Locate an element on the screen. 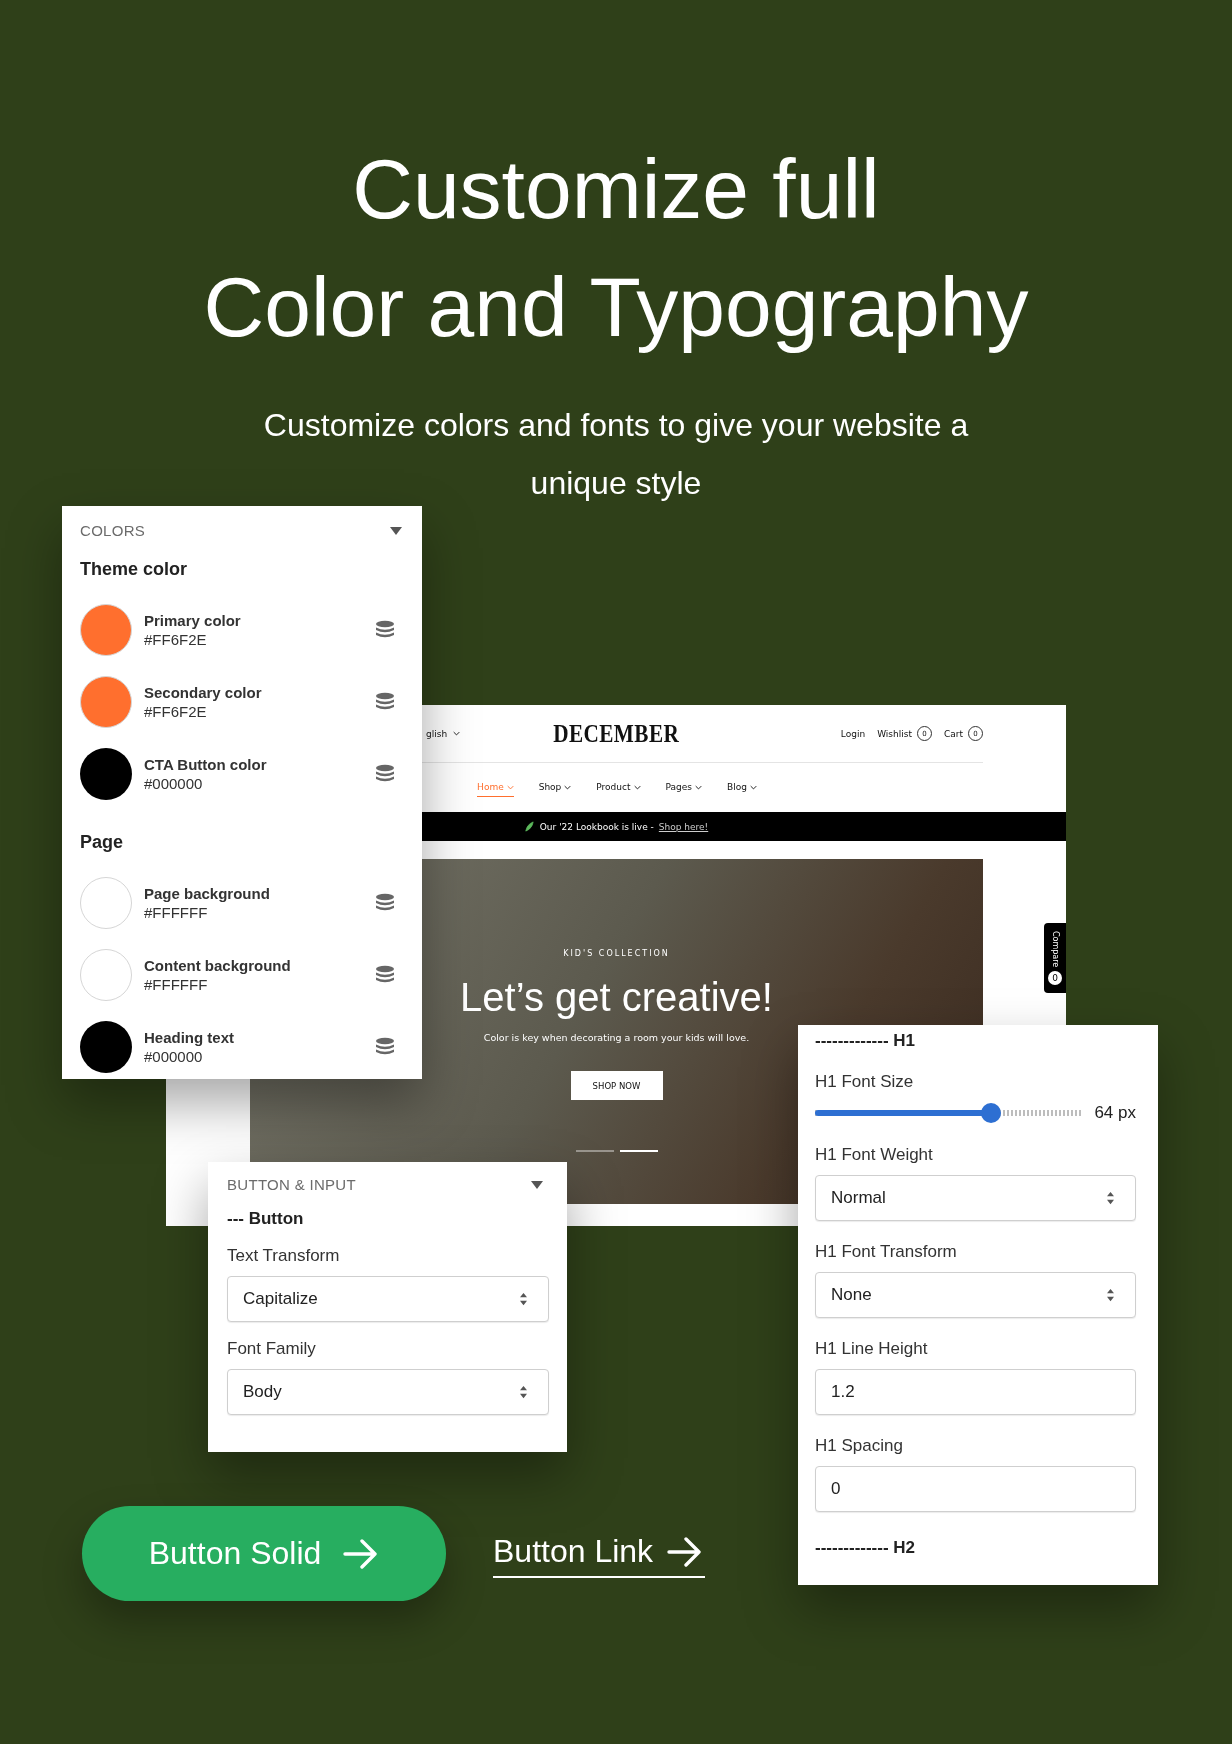 This screenshot has width=1232, height=1744. subtitle: Customize colors and fonts to give your website a unique style is located at coordinates (616, 454).